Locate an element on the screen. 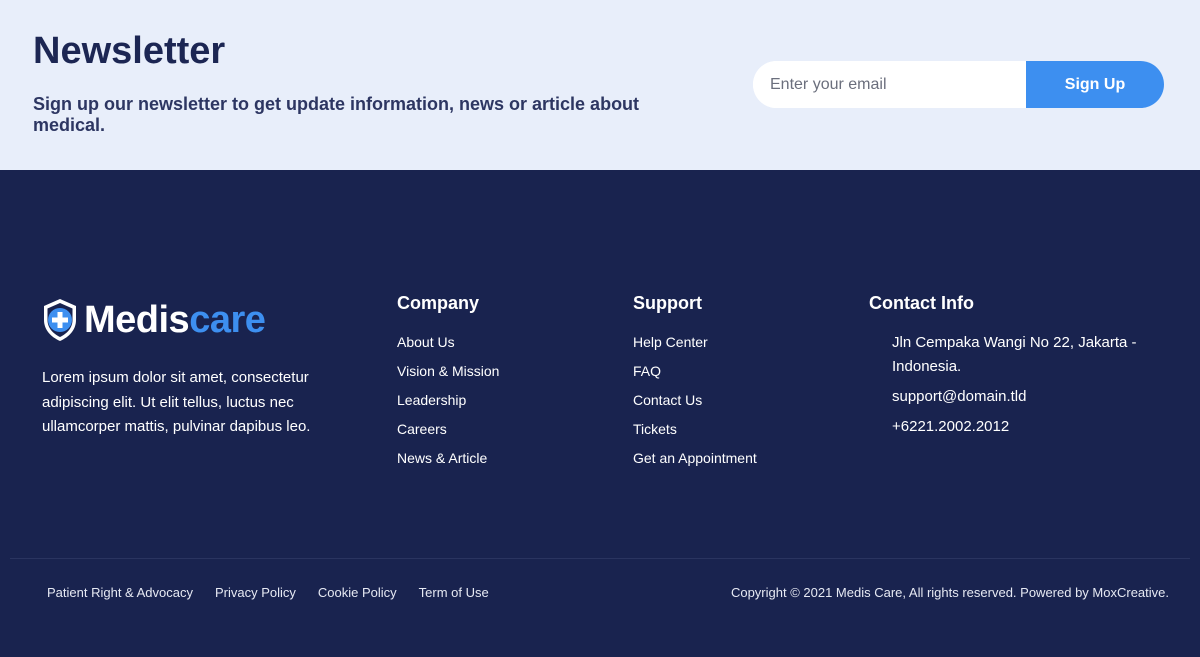 Image resolution: width=1200 pixels, height=657 pixels. brand-logo: Mediscare is located at coordinates (154, 320).